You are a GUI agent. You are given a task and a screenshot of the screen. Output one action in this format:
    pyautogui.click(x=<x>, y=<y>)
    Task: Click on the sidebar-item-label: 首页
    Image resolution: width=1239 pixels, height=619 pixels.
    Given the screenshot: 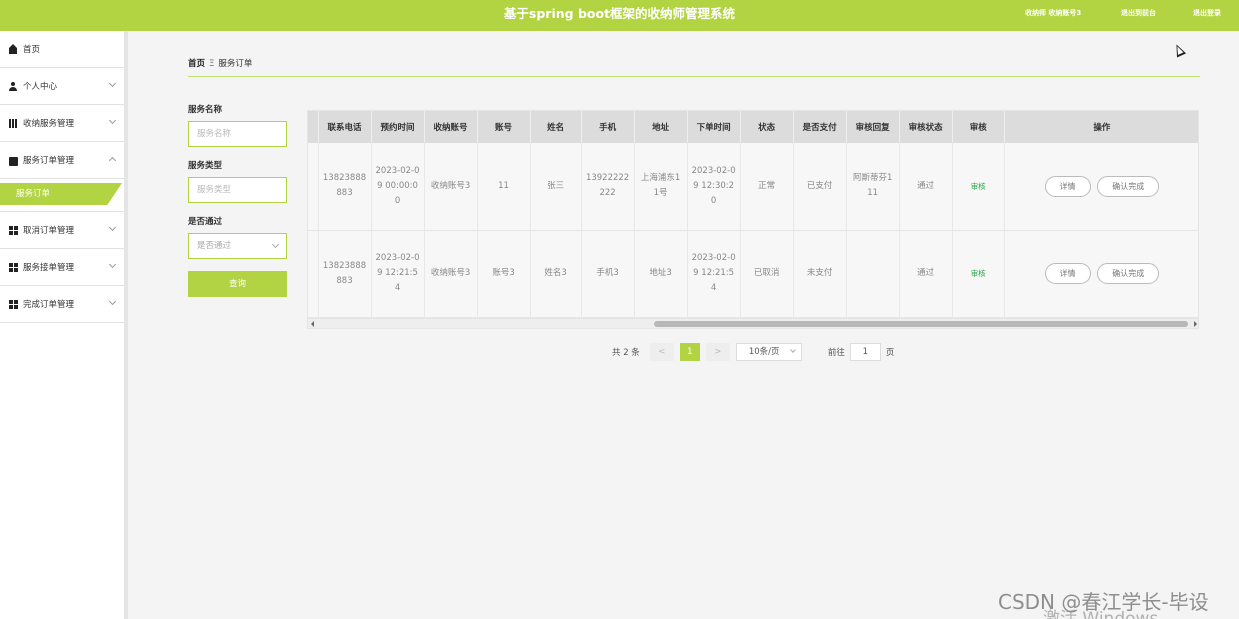 What is the action you would take?
    pyautogui.click(x=32, y=50)
    